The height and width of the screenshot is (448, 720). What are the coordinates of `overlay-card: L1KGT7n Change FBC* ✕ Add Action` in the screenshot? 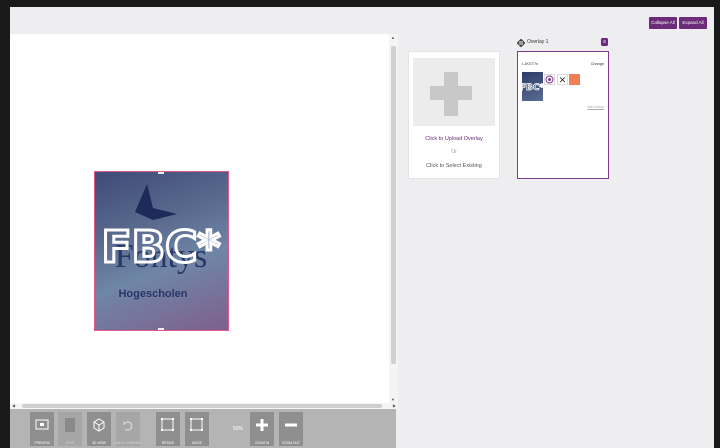 It's located at (563, 115).